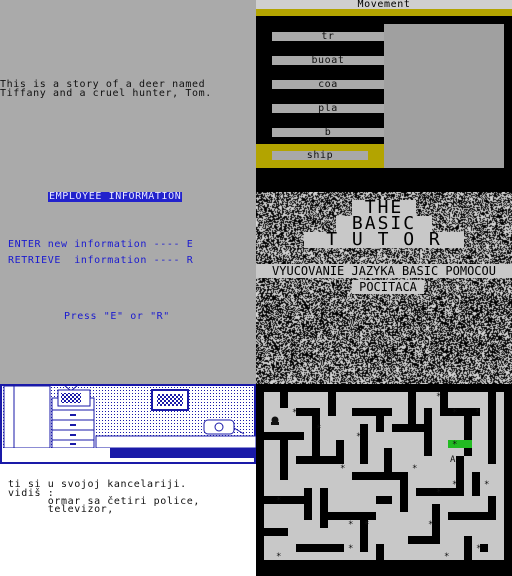 The image size is (512, 576). What do you see at coordinates (328, 85) in the screenshot?
I see `menu-item-coa: coa` at bounding box center [328, 85].